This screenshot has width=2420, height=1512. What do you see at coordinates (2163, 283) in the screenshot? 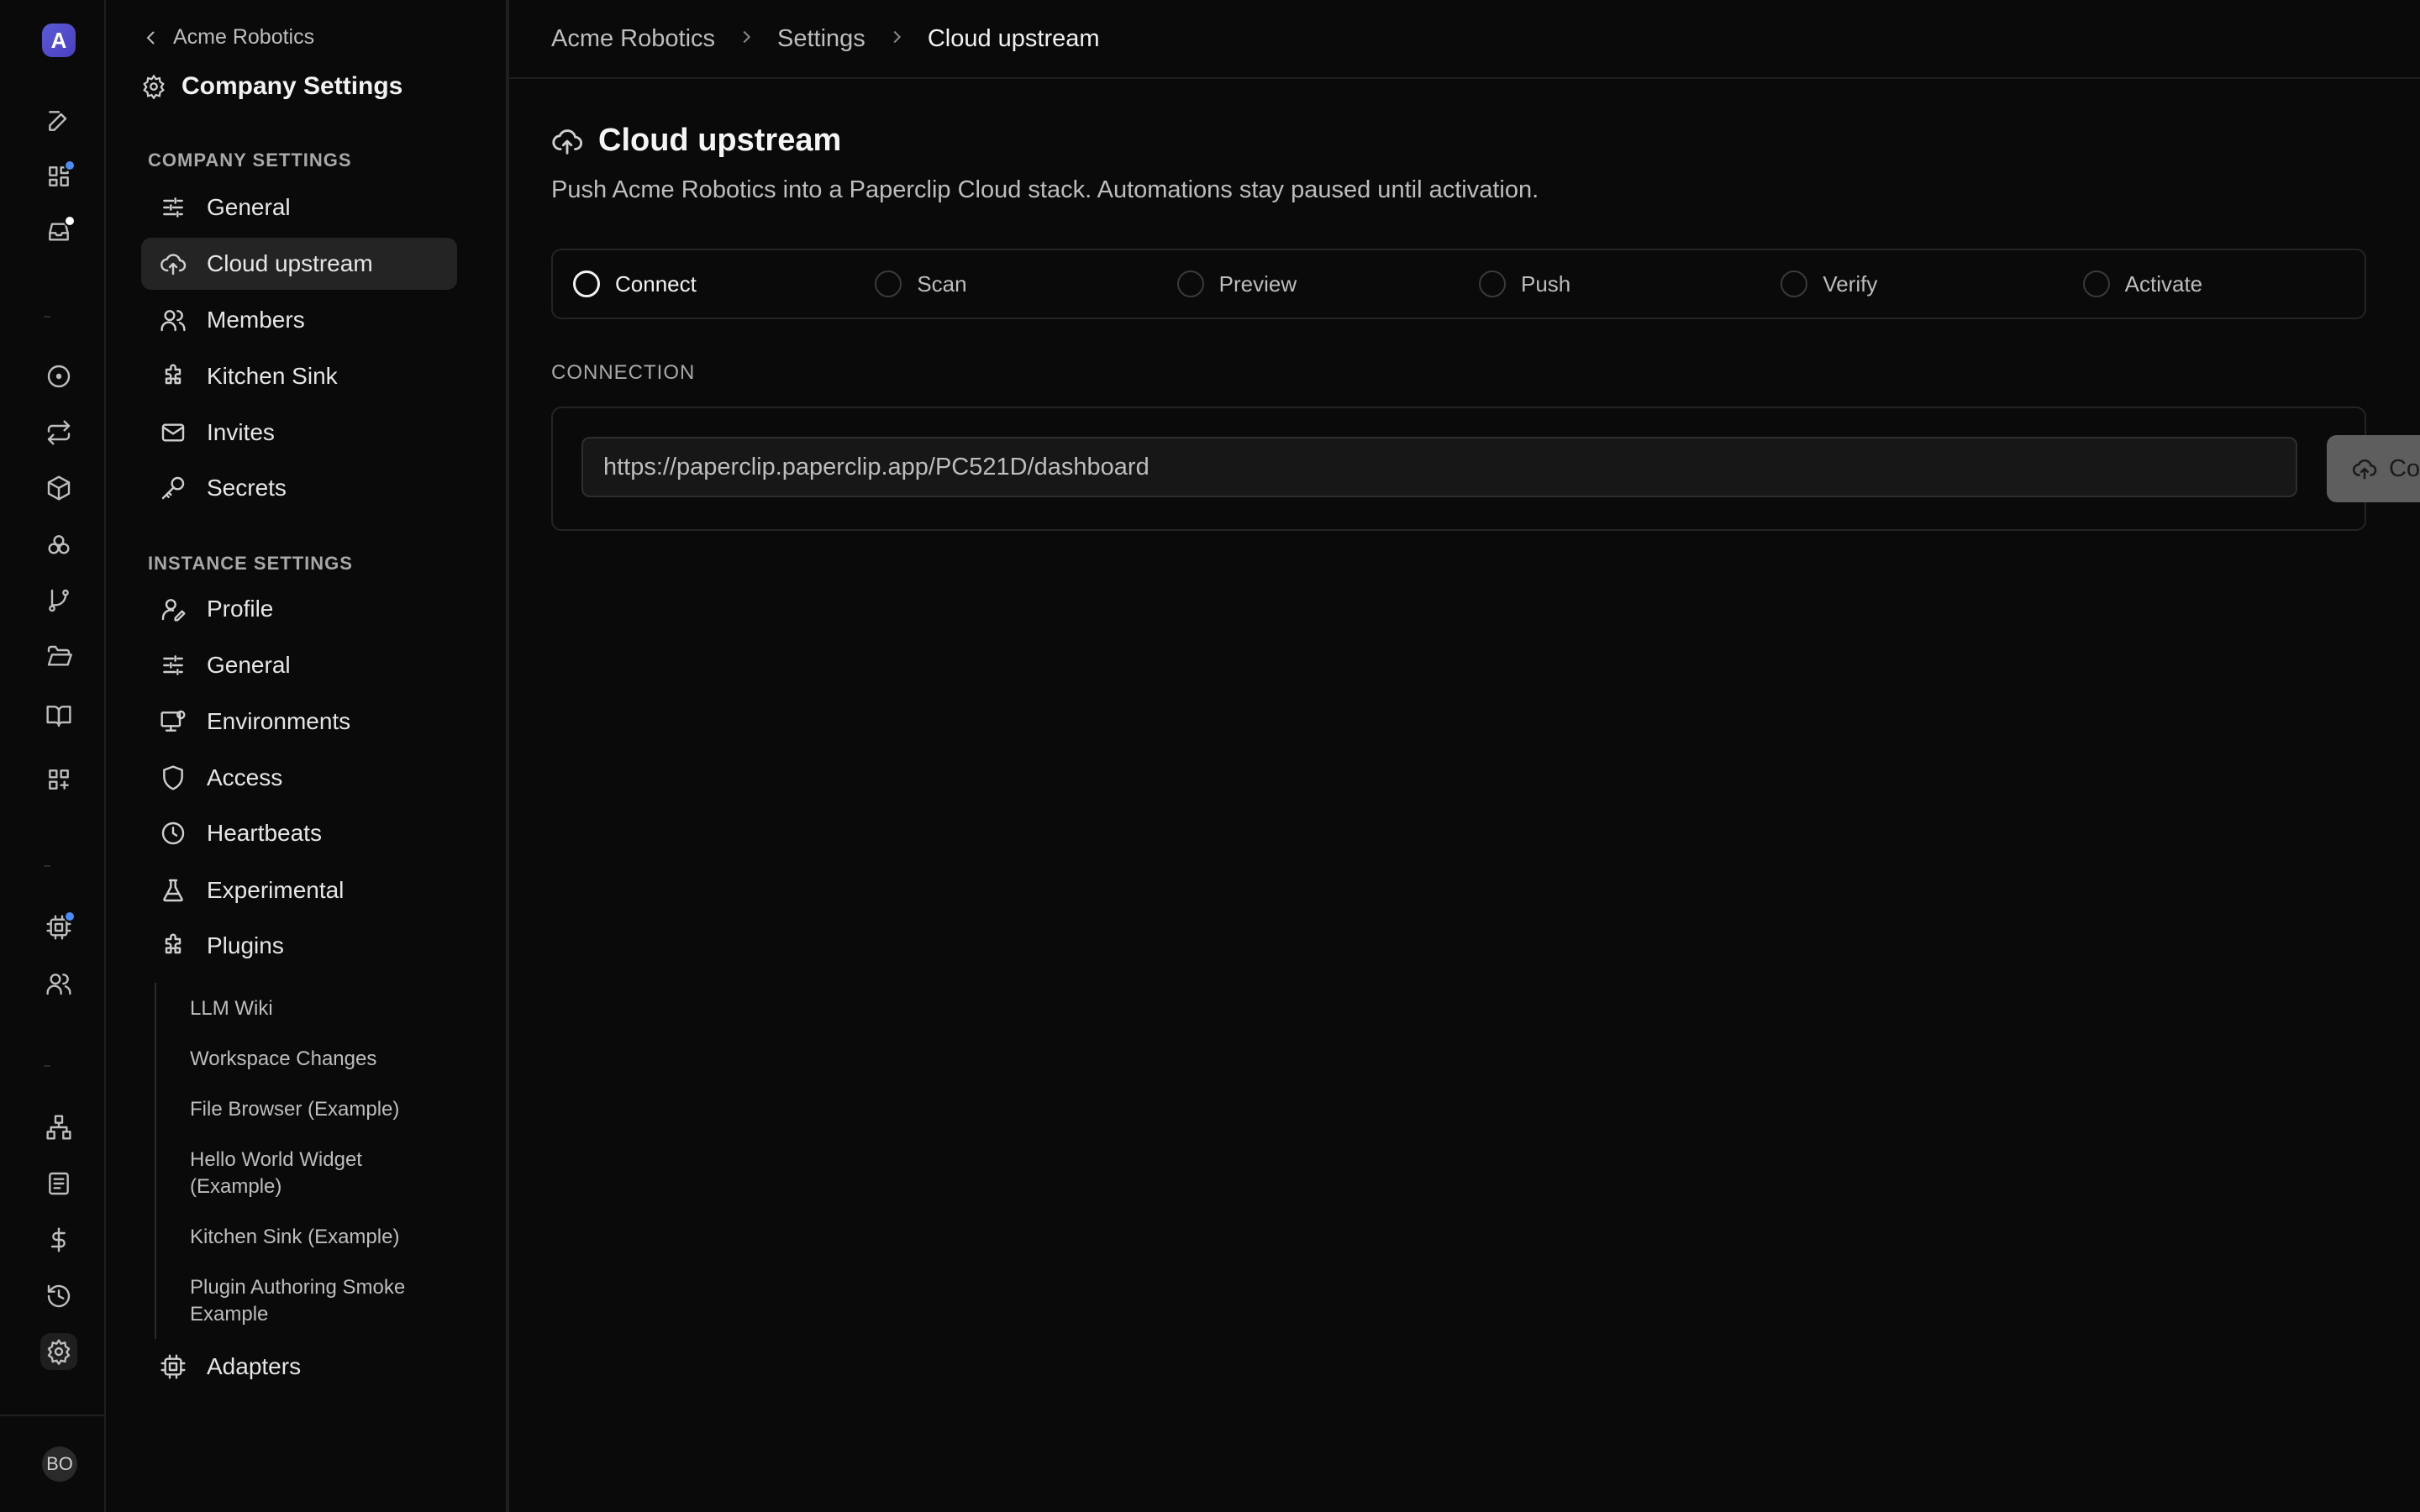
I see `step-label: Activate` at bounding box center [2163, 283].